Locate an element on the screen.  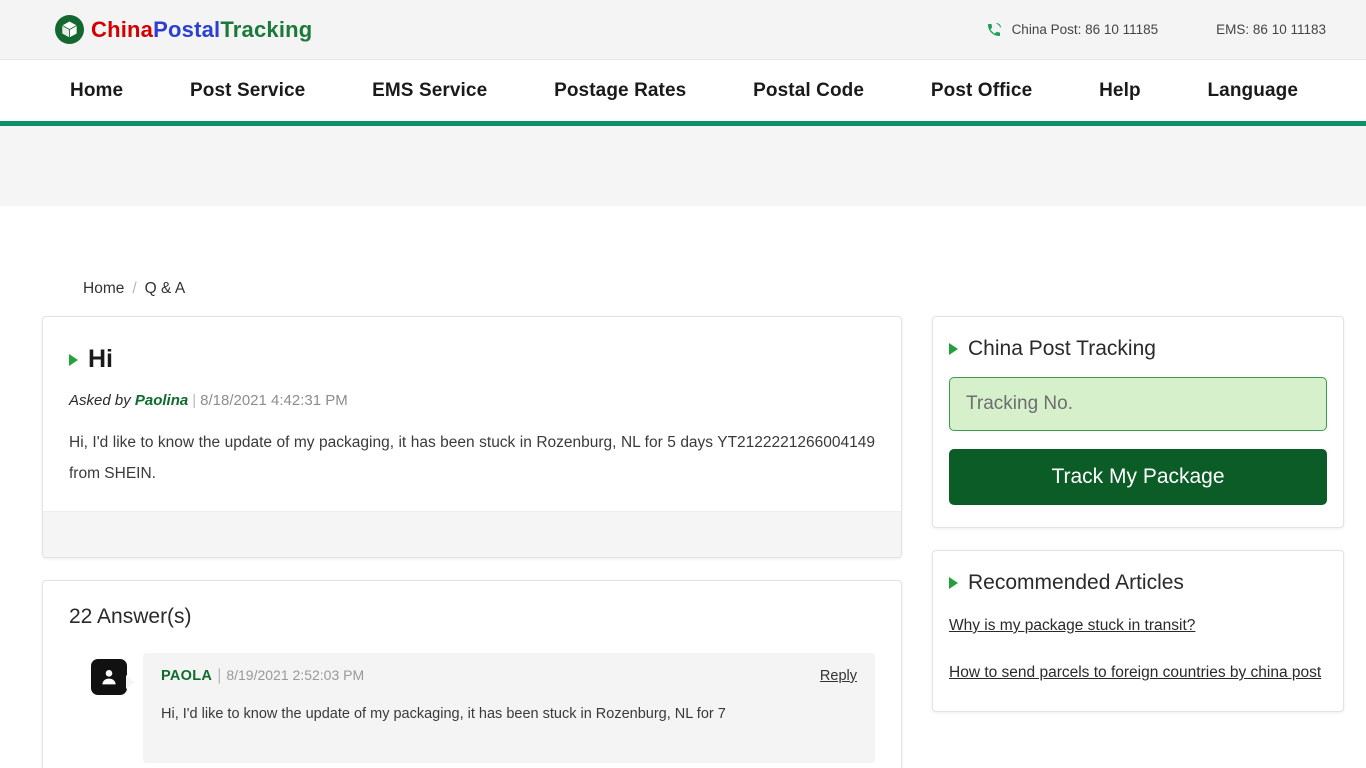
breadcrumb-current: Q & A is located at coordinates (165, 288).